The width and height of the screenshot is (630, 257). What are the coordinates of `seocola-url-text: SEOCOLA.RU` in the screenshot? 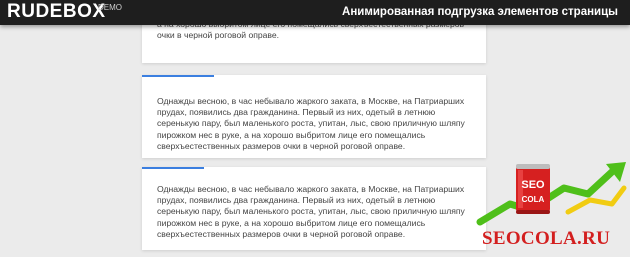 It's located at (546, 238).